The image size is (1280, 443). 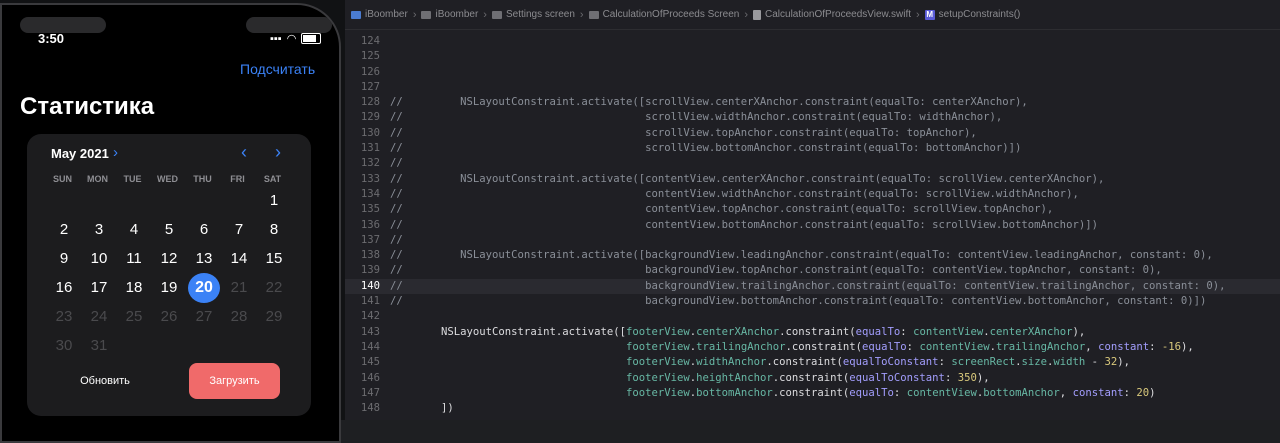 I want to click on calendar-day: 12, so click(x=169, y=259).